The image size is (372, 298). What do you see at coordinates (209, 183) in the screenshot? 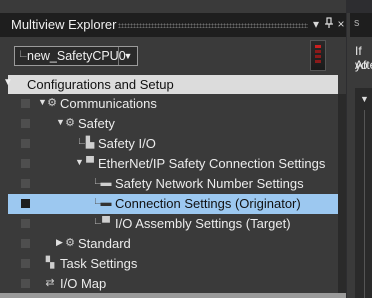
I see `tree-item-label: Safety Network Number Settings` at bounding box center [209, 183].